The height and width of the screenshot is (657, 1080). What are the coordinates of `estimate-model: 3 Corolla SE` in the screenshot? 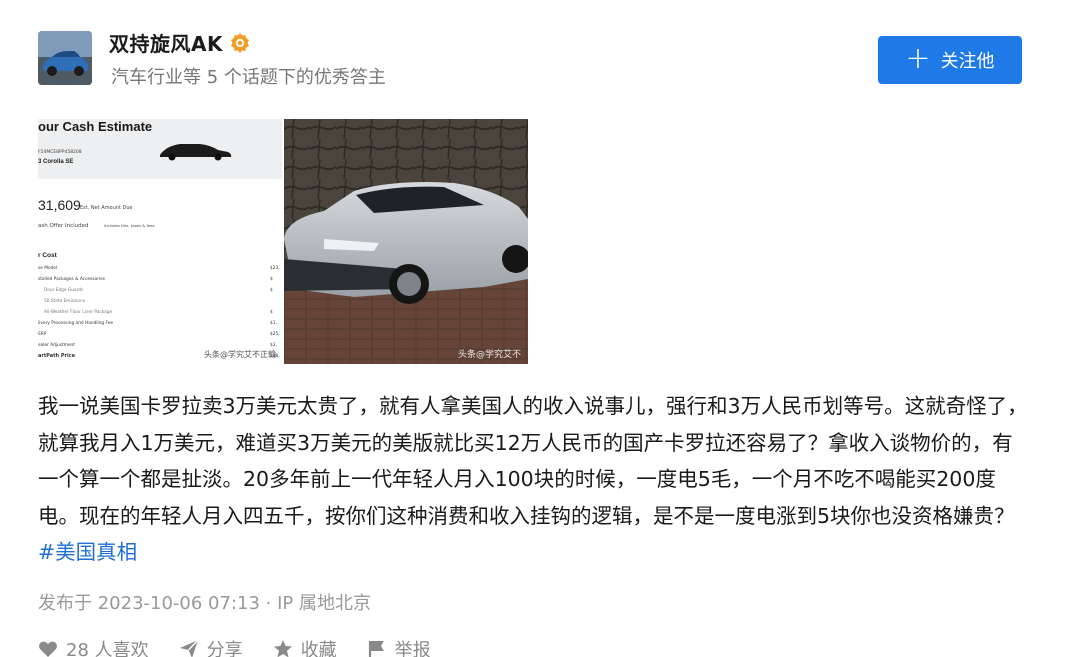 It's located at (55, 162).